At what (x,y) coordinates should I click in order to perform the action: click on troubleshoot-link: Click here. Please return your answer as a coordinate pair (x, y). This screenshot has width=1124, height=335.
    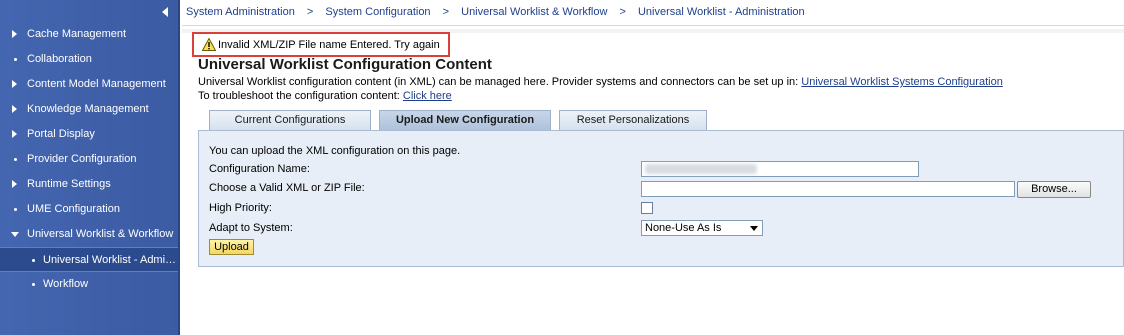
    Looking at the image, I should click on (427, 96).